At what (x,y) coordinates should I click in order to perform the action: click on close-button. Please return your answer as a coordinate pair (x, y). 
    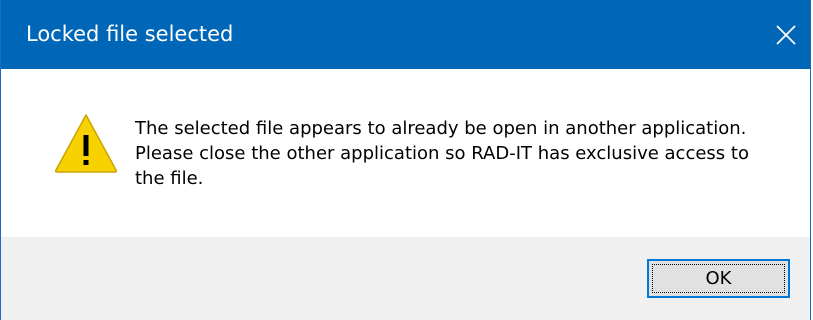
    Looking at the image, I should click on (786, 34).